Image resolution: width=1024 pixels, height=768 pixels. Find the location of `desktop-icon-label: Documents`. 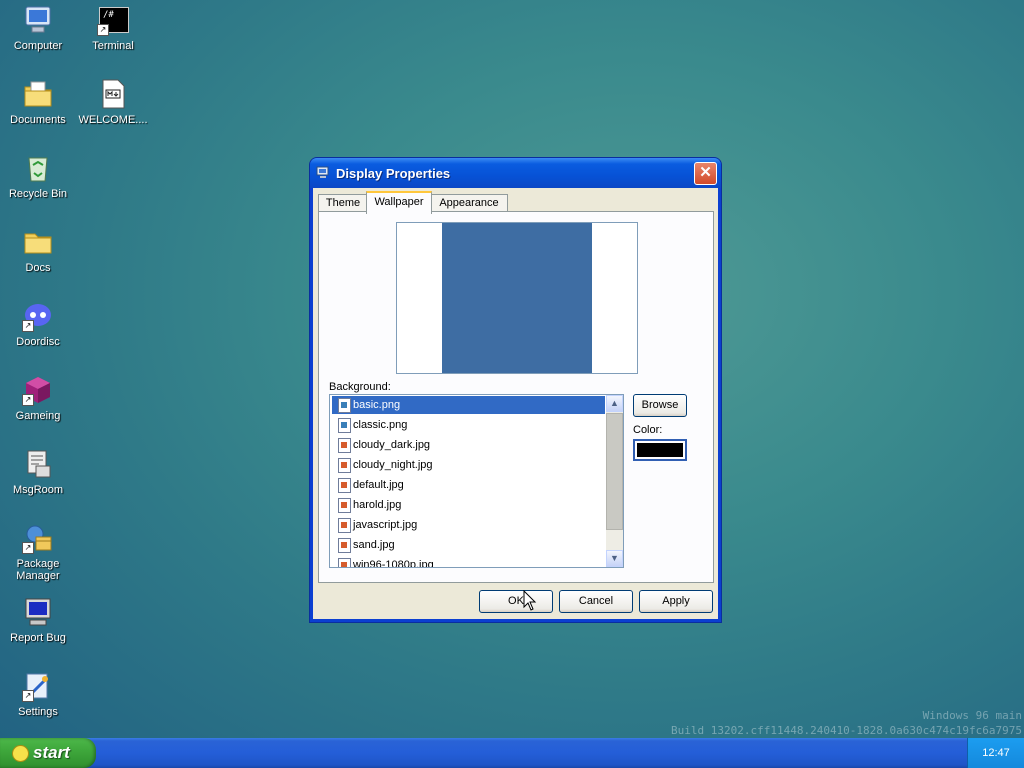

desktop-icon-label: Documents is located at coordinates (38, 120).